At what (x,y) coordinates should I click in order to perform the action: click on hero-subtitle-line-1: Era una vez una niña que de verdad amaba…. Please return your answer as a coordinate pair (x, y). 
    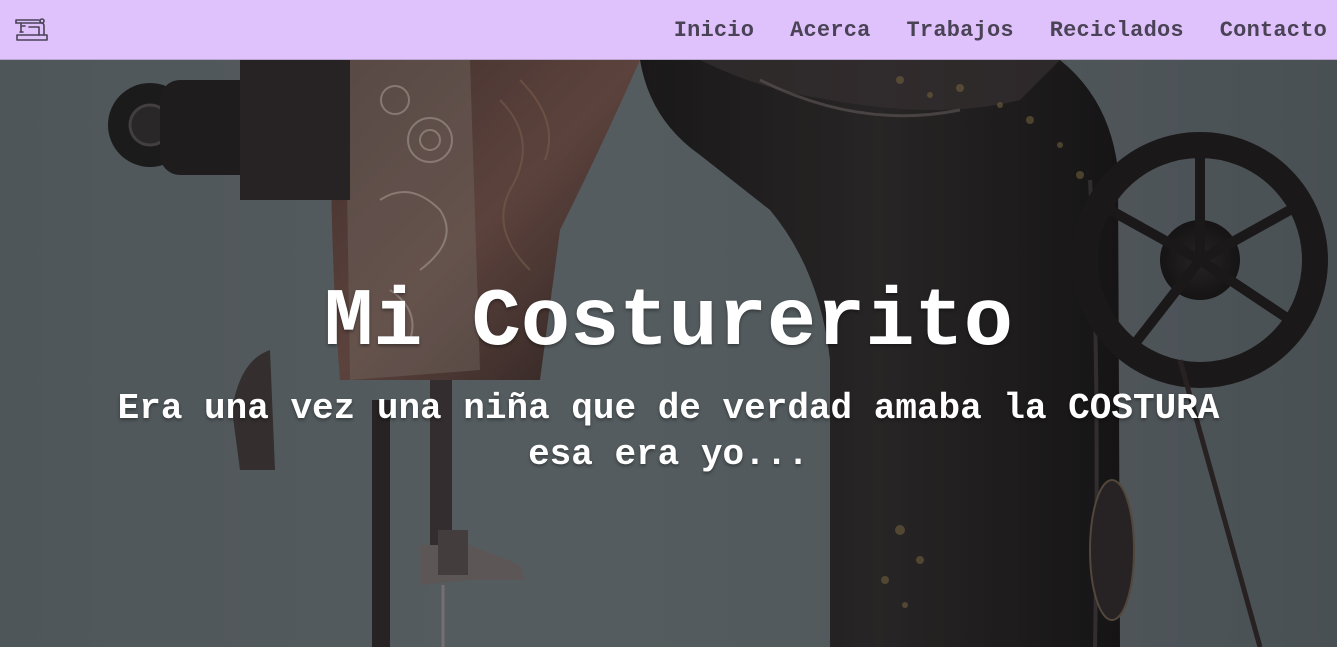
    Looking at the image, I should click on (668, 408).